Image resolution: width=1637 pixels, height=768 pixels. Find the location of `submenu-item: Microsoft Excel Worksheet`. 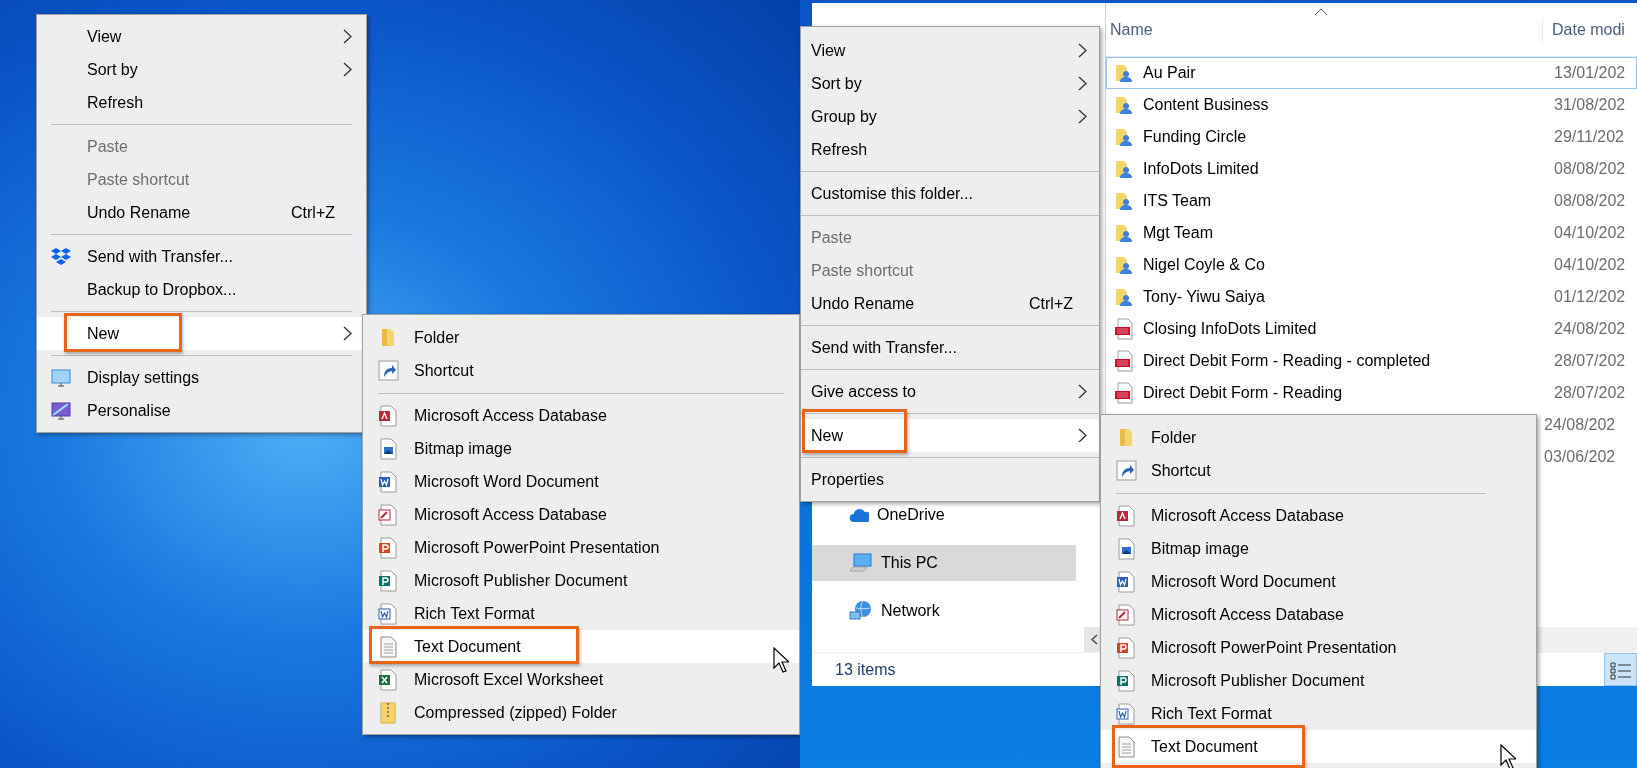

submenu-item: Microsoft Excel Worksheet is located at coordinates (581, 679).